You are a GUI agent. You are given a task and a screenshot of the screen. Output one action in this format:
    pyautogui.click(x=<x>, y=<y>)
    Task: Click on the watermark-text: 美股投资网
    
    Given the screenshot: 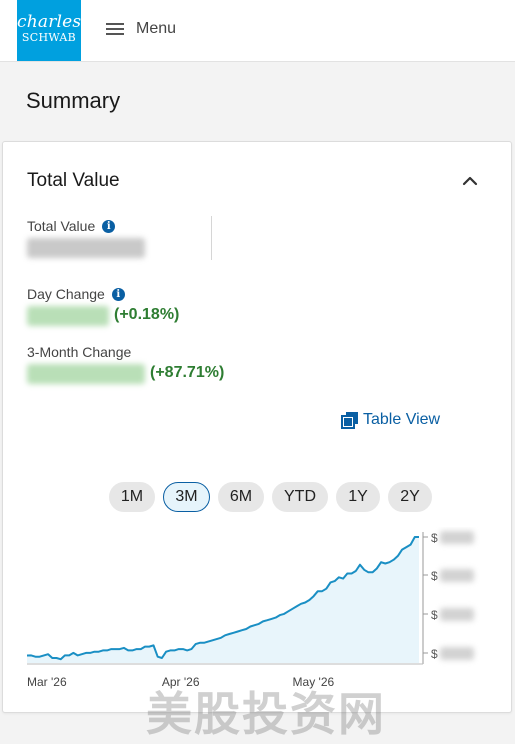 What is the action you would take?
    pyautogui.click(x=266, y=714)
    